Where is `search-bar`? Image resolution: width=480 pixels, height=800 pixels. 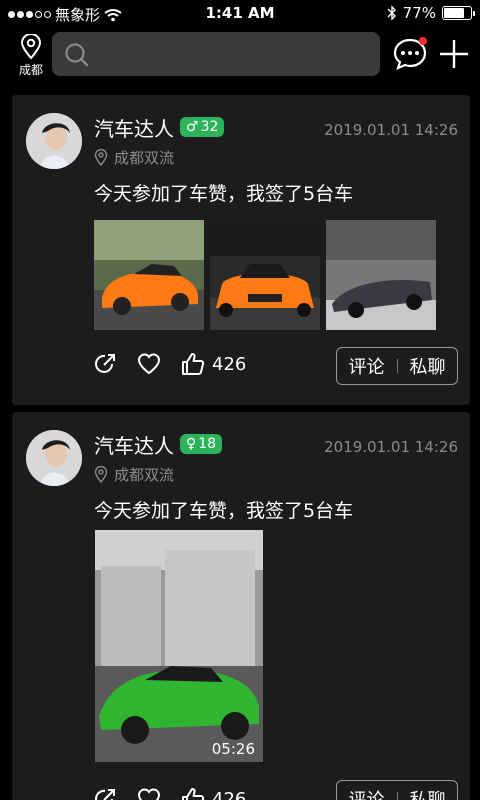 search-bar is located at coordinates (216, 54).